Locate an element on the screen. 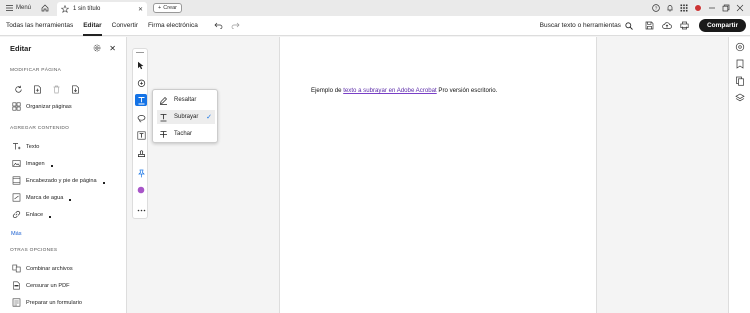 This screenshot has width=750, height=313. pages-icon is located at coordinates (740, 81).